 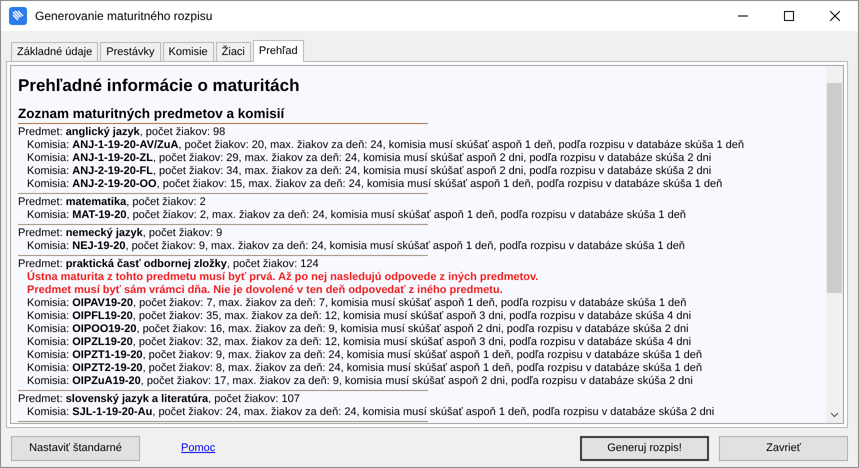 What do you see at coordinates (159, 86) in the screenshot?
I see `report-title: Prehľadné informácie o maturitách` at bounding box center [159, 86].